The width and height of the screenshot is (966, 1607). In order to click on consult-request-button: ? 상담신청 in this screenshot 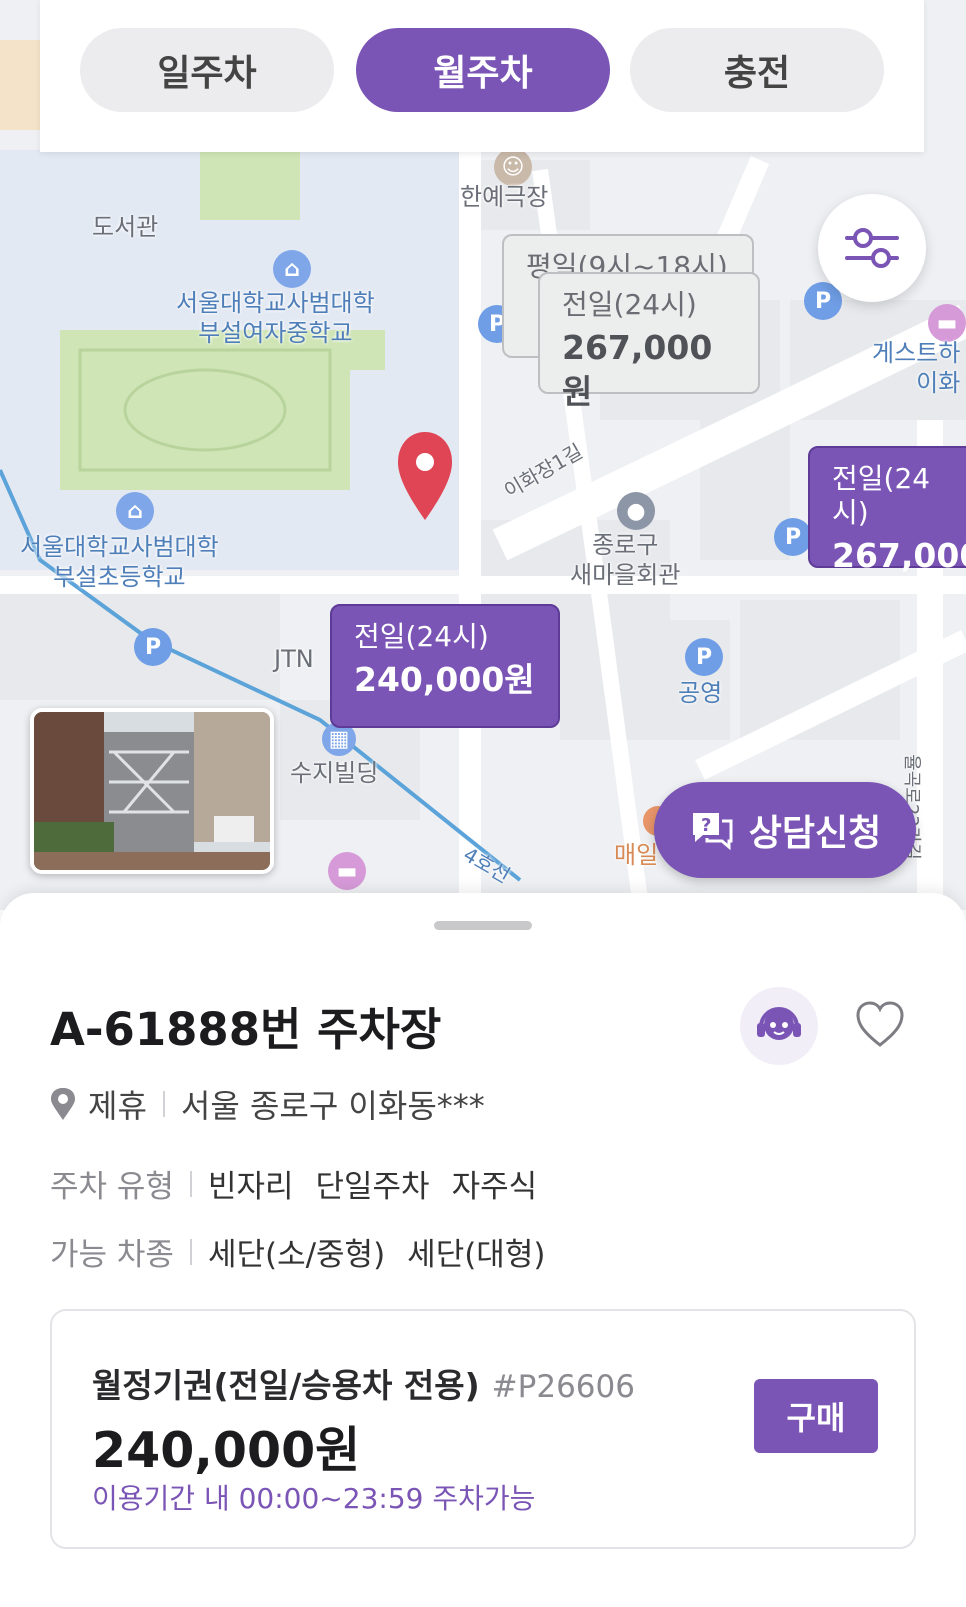, I will do `click(785, 830)`.